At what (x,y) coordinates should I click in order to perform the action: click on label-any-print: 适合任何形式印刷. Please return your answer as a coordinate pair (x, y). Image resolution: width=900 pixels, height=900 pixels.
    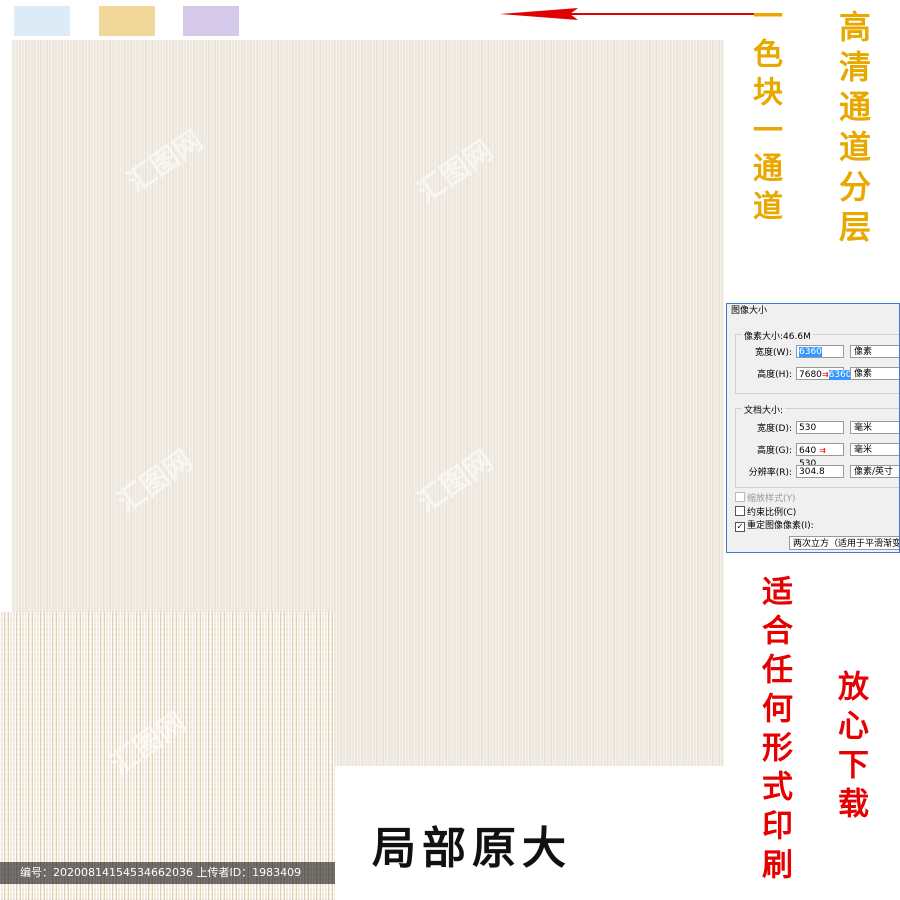
    Looking at the image, I should click on (774, 731).